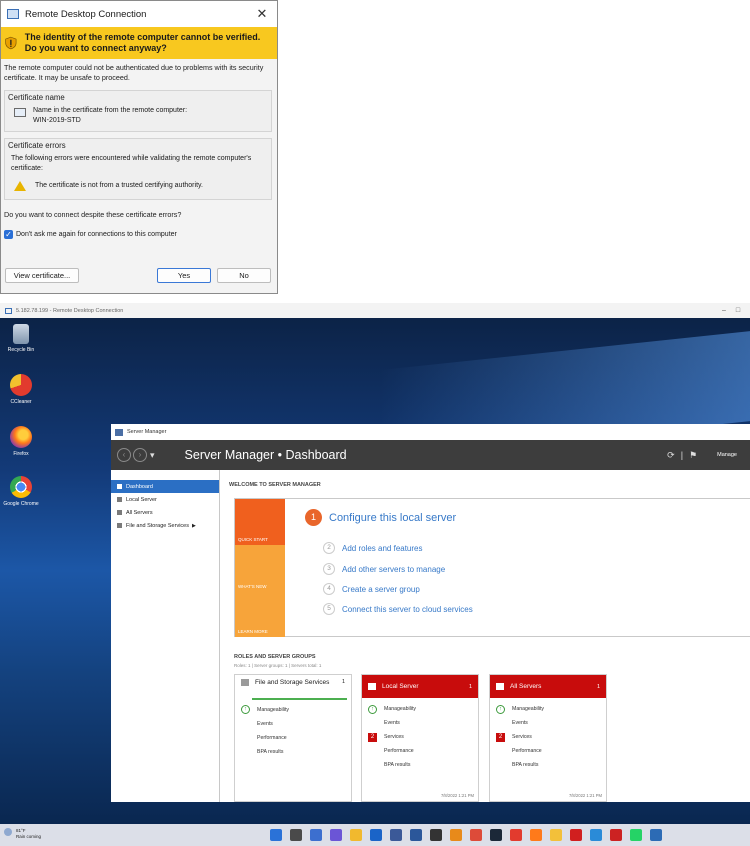 This screenshot has width=750, height=846. I want to click on back-icon: ‹, so click(124, 455).